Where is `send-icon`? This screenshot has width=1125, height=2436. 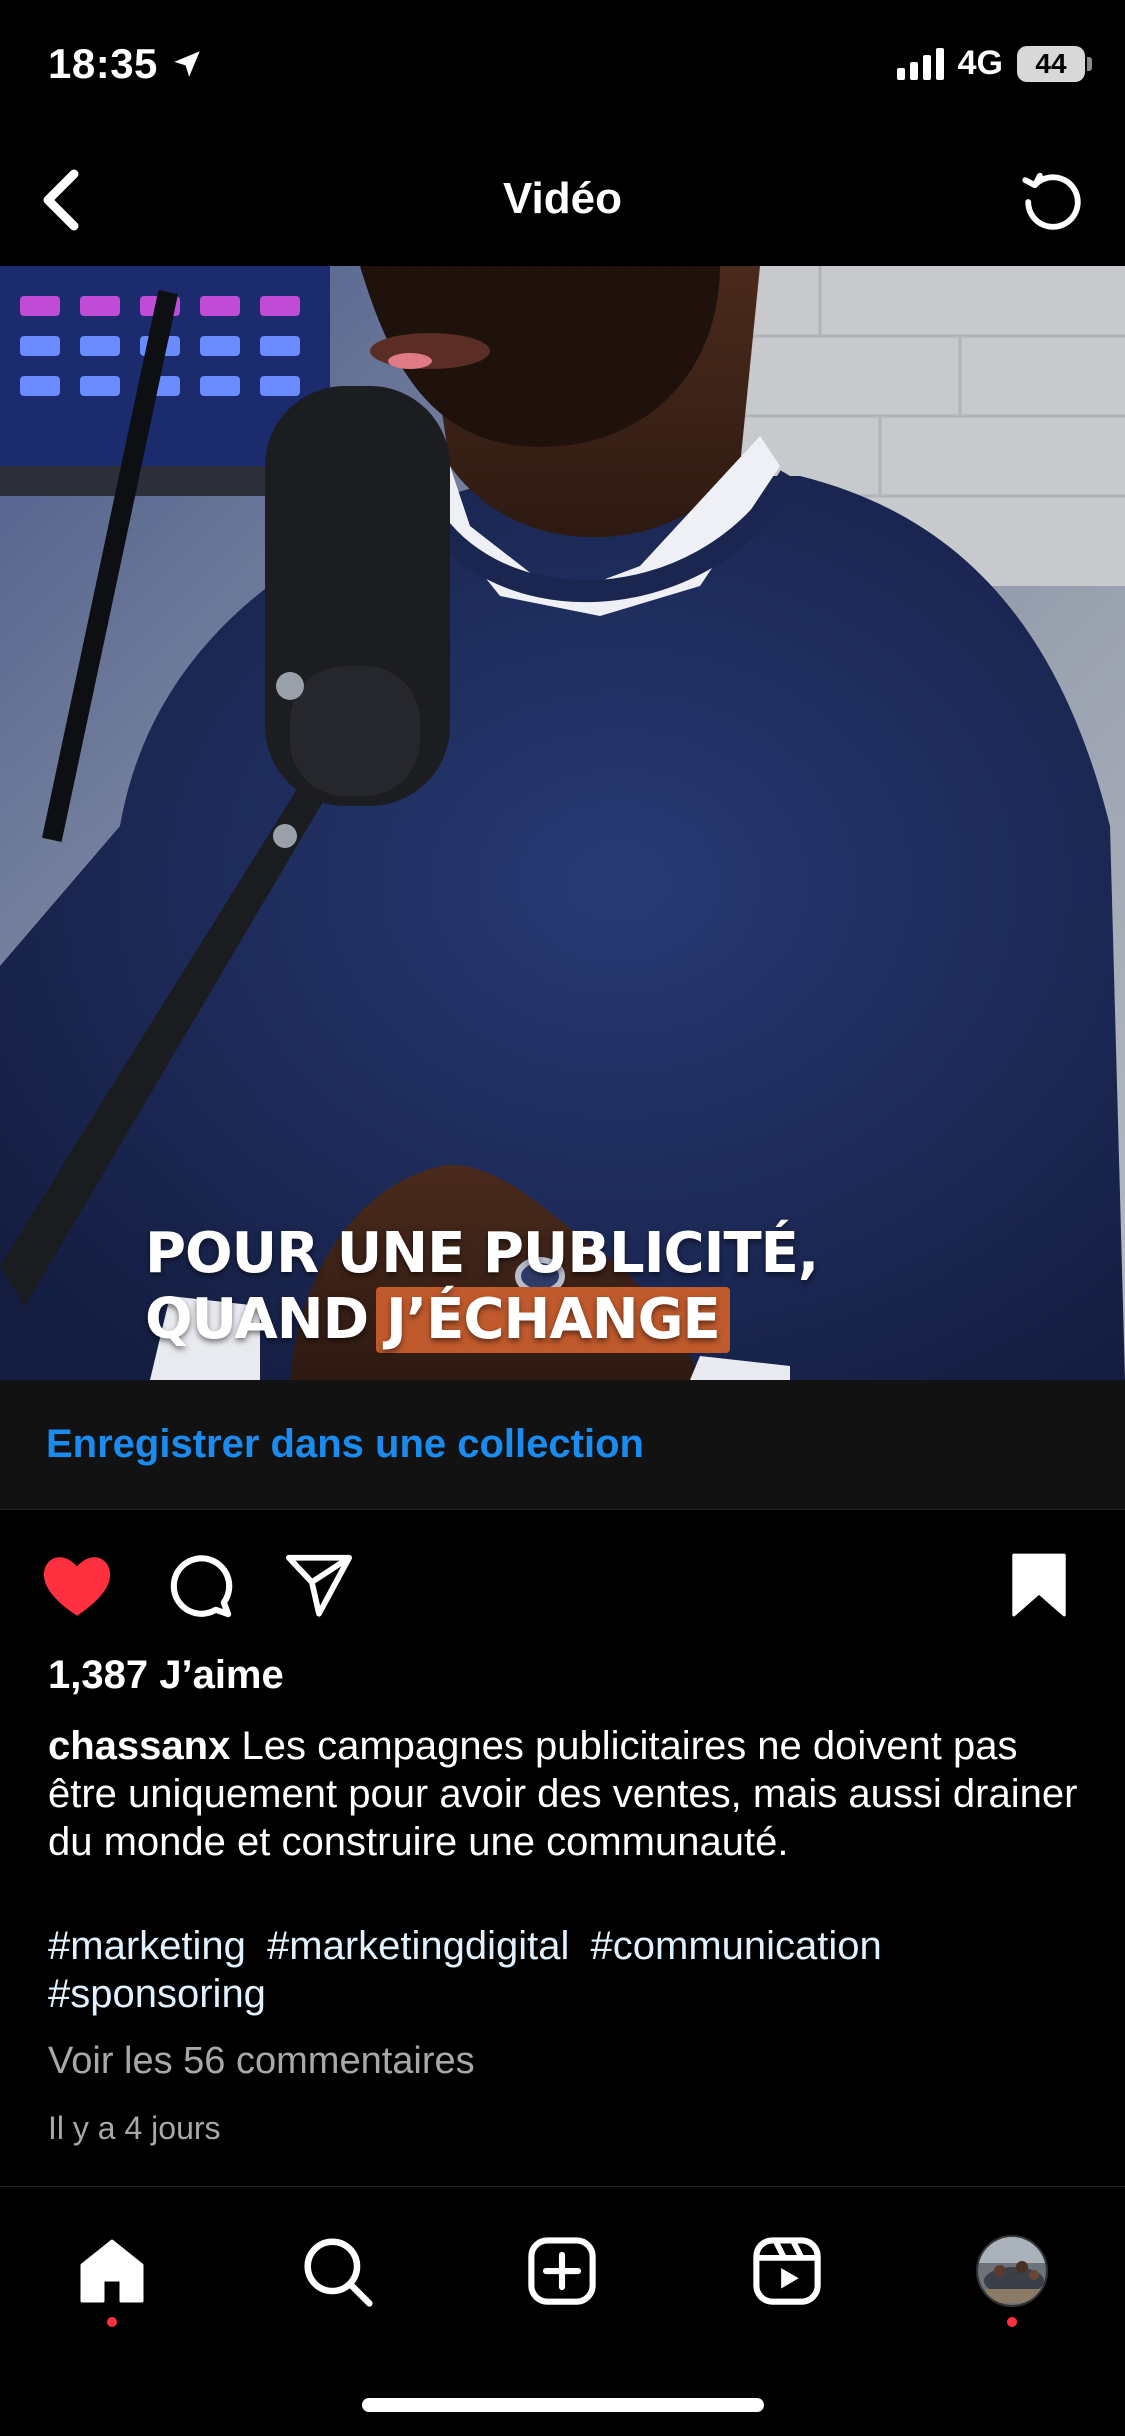 send-icon is located at coordinates (319, 1585).